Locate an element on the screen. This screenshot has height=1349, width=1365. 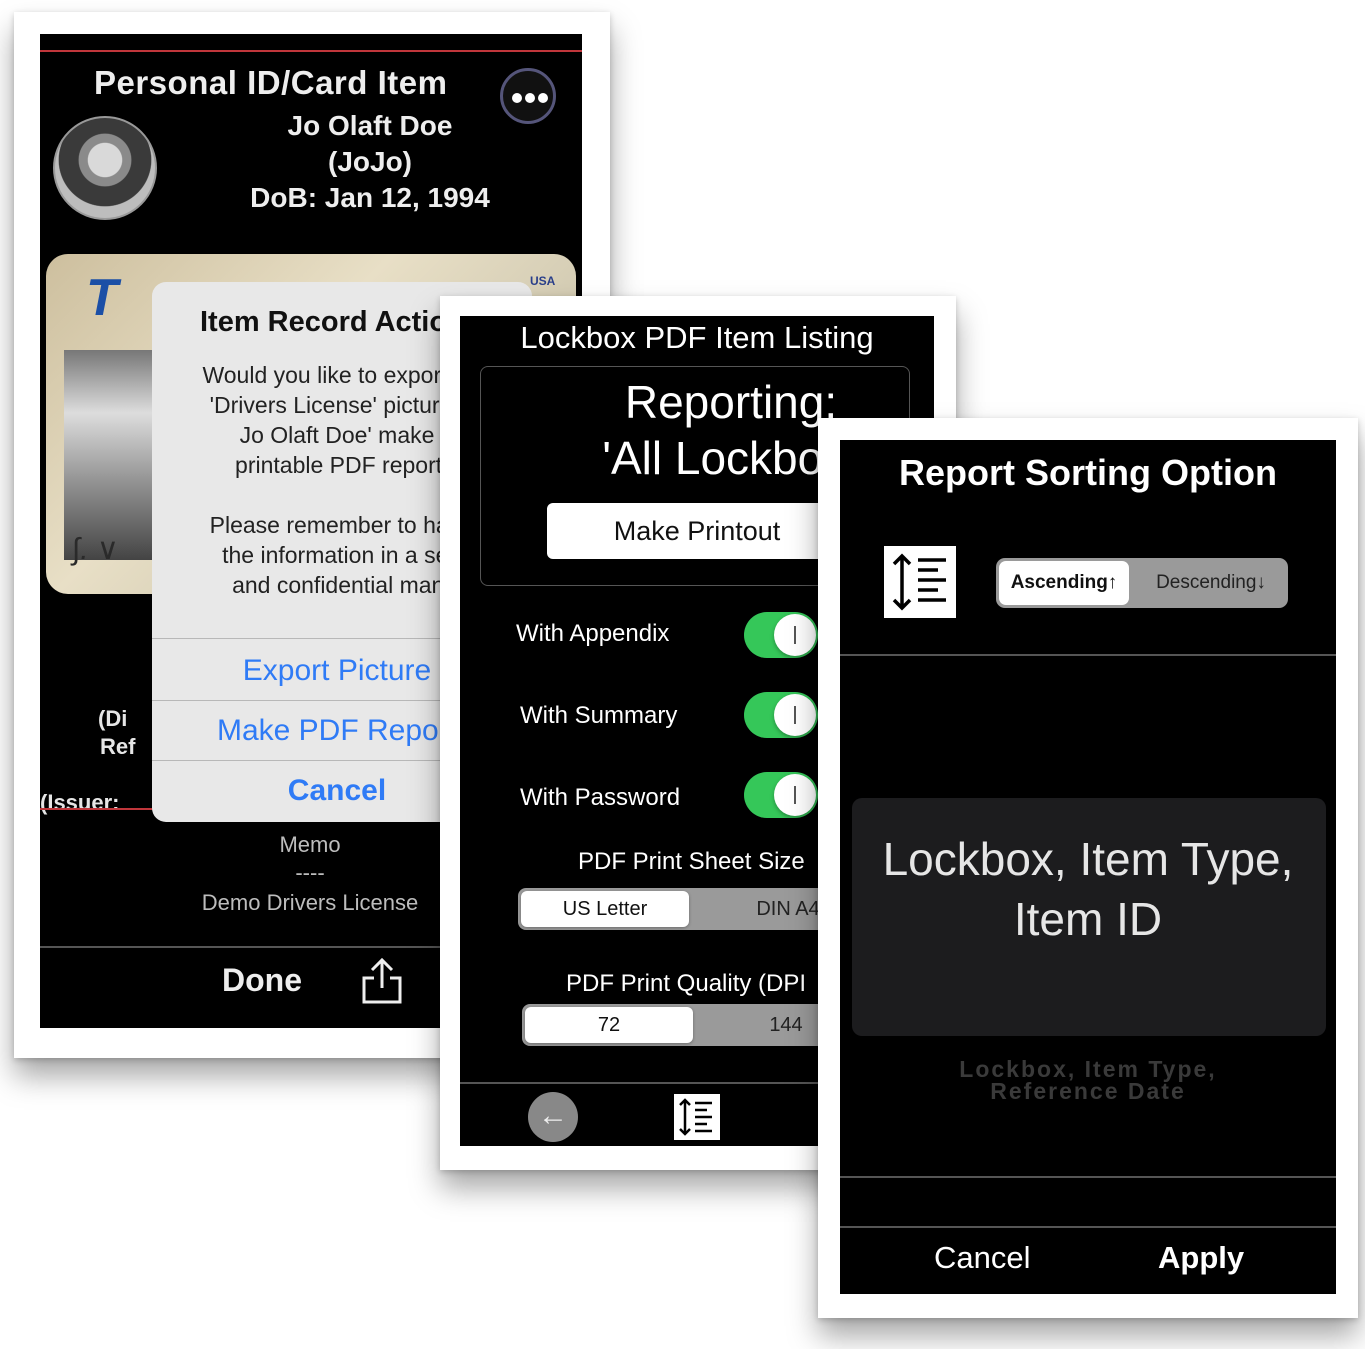
dialog-message-line: Would you like to export is located at coordinates (325, 375).